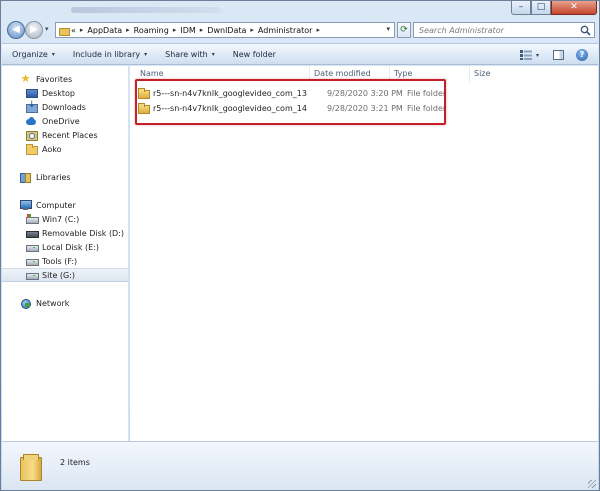 The width and height of the screenshot is (600, 491). What do you see at coordinates (146, 10) in the screenshot?
I see `blurred-title` at bounding box center [146, 10].